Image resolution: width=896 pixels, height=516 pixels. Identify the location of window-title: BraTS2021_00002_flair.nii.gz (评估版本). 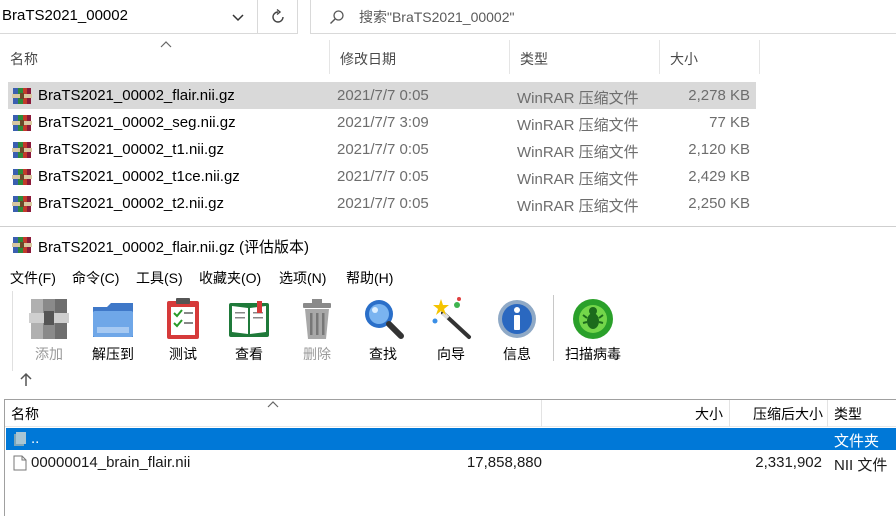
(173, 247).